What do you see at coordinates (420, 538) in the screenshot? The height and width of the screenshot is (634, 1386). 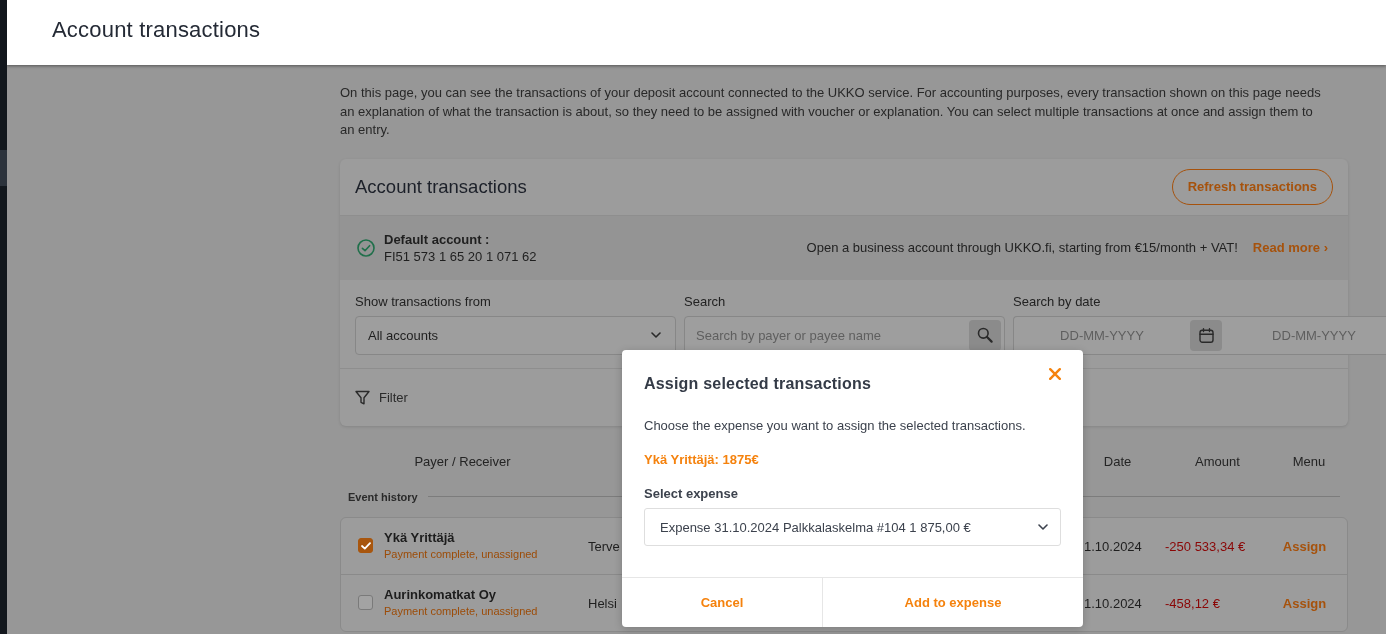 I see `payer-name: Ykä Yrittäjä` at bounding box center [420, 538].